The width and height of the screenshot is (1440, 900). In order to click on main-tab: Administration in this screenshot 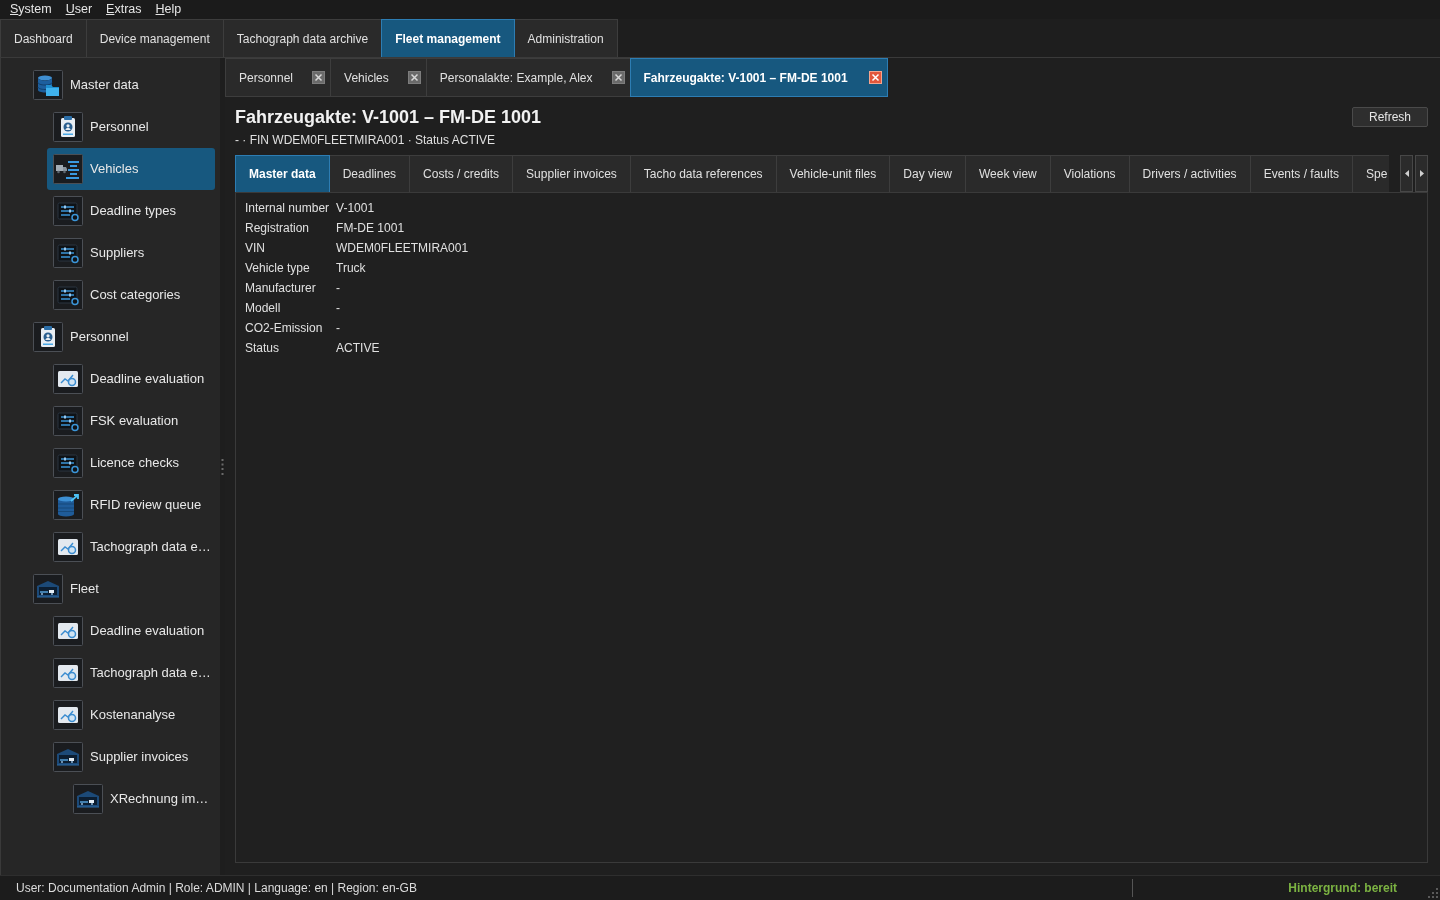, I will do `click(565, 38)`.